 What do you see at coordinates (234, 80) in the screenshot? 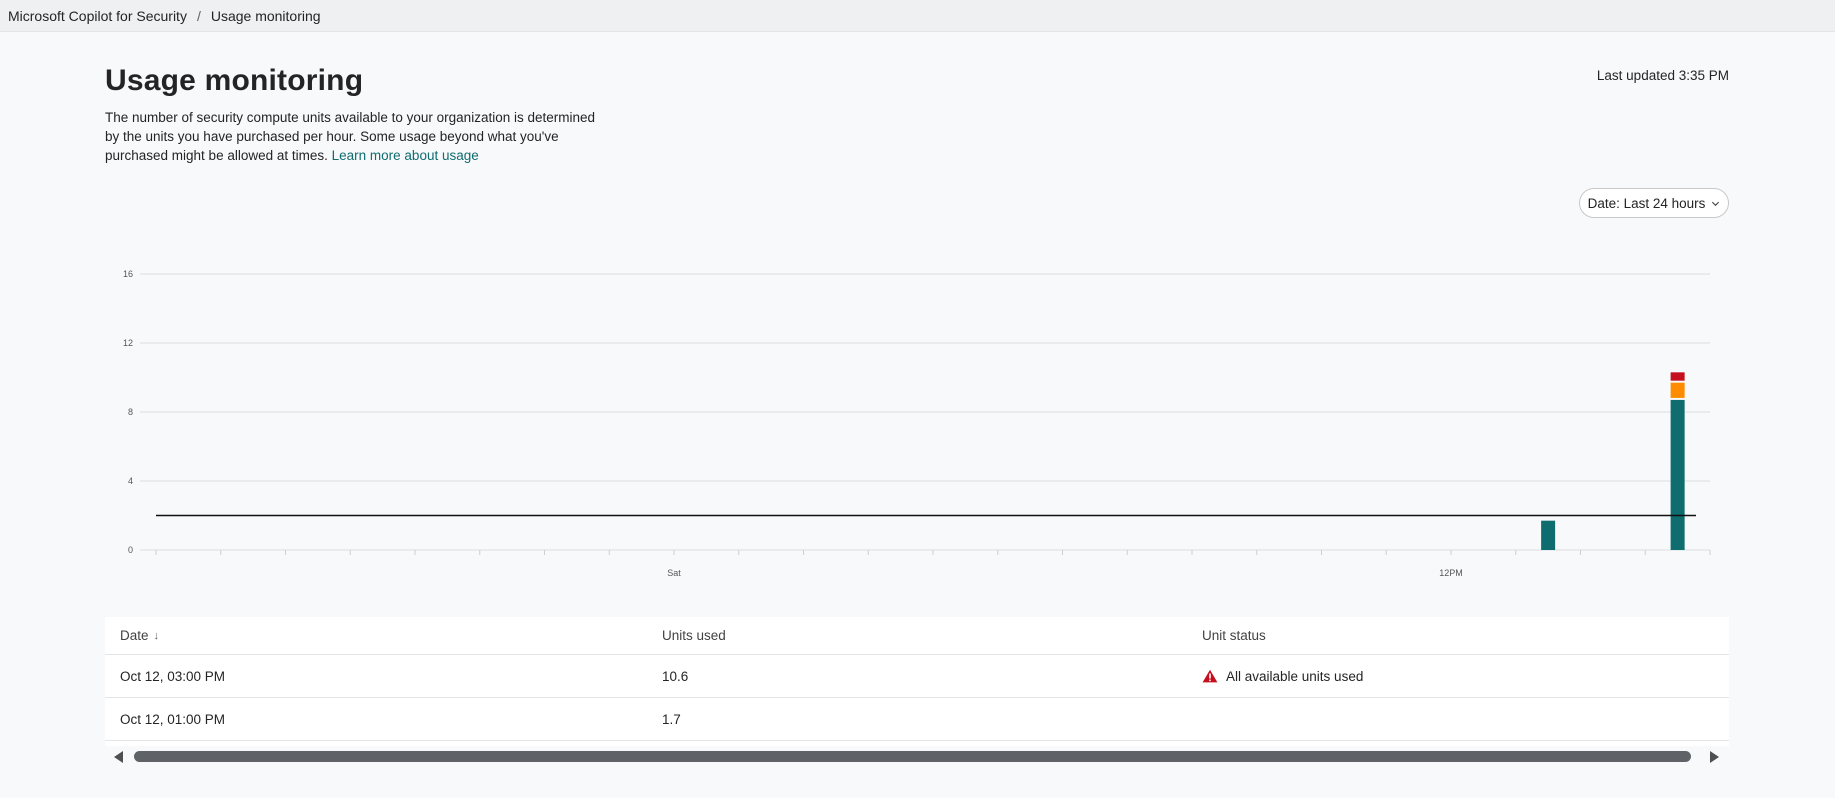
I see `page-title: Usage monitoring` at bounding box center [234, 80].